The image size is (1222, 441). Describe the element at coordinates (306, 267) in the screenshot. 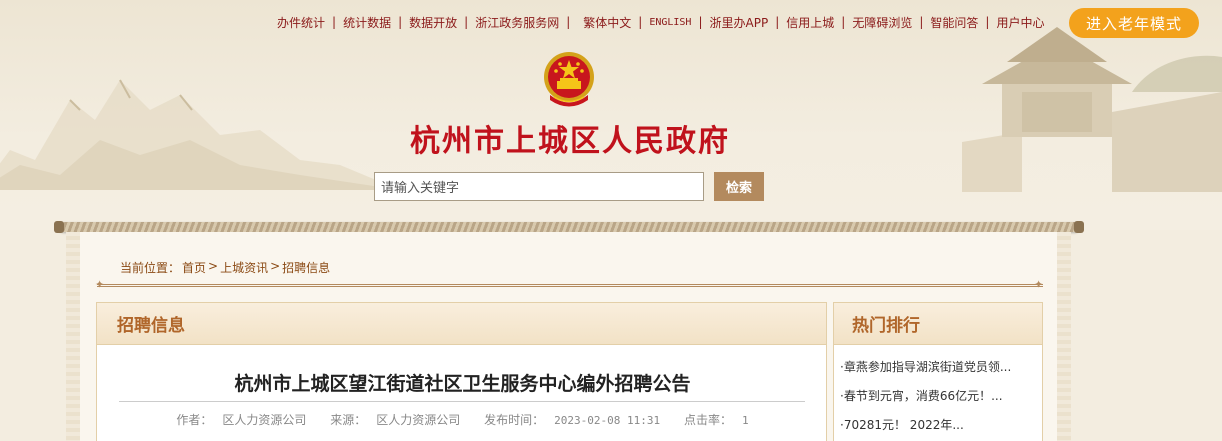

I see `breadcrumb-recruitment: 招聘信息` at that location.